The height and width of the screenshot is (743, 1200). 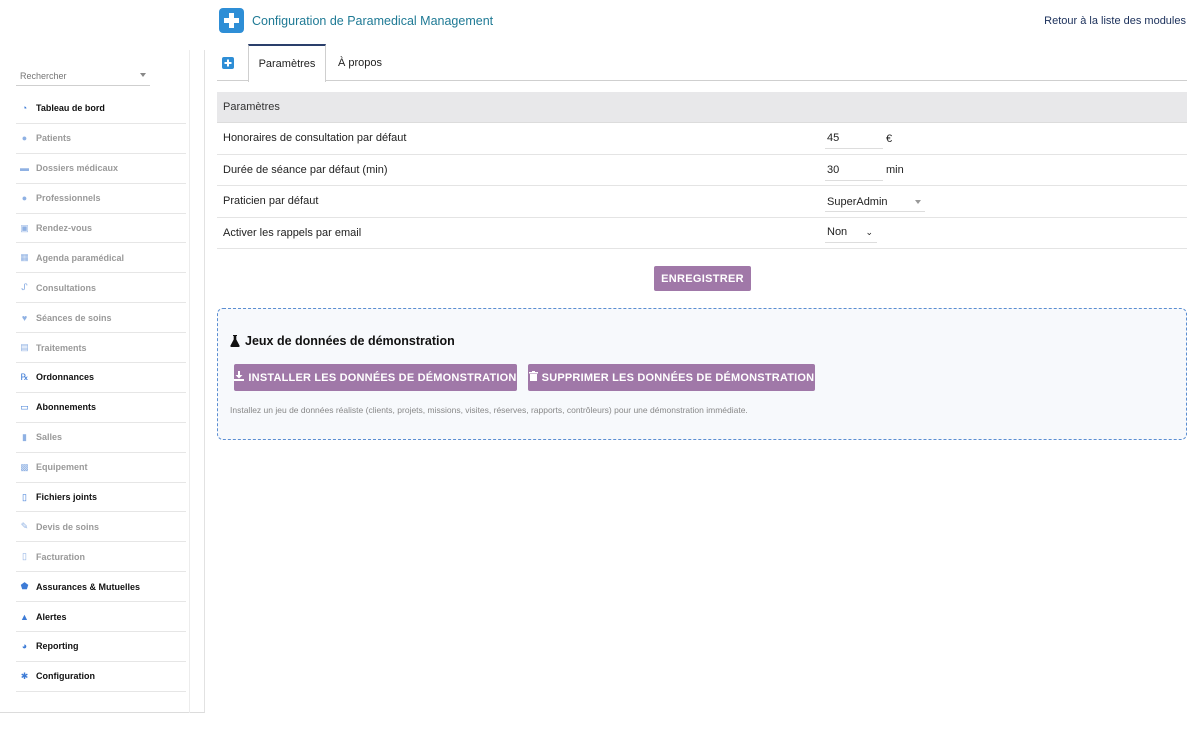 I want to click on sidebar-item-label: Fichiers joints, so click(x=67, y=497).